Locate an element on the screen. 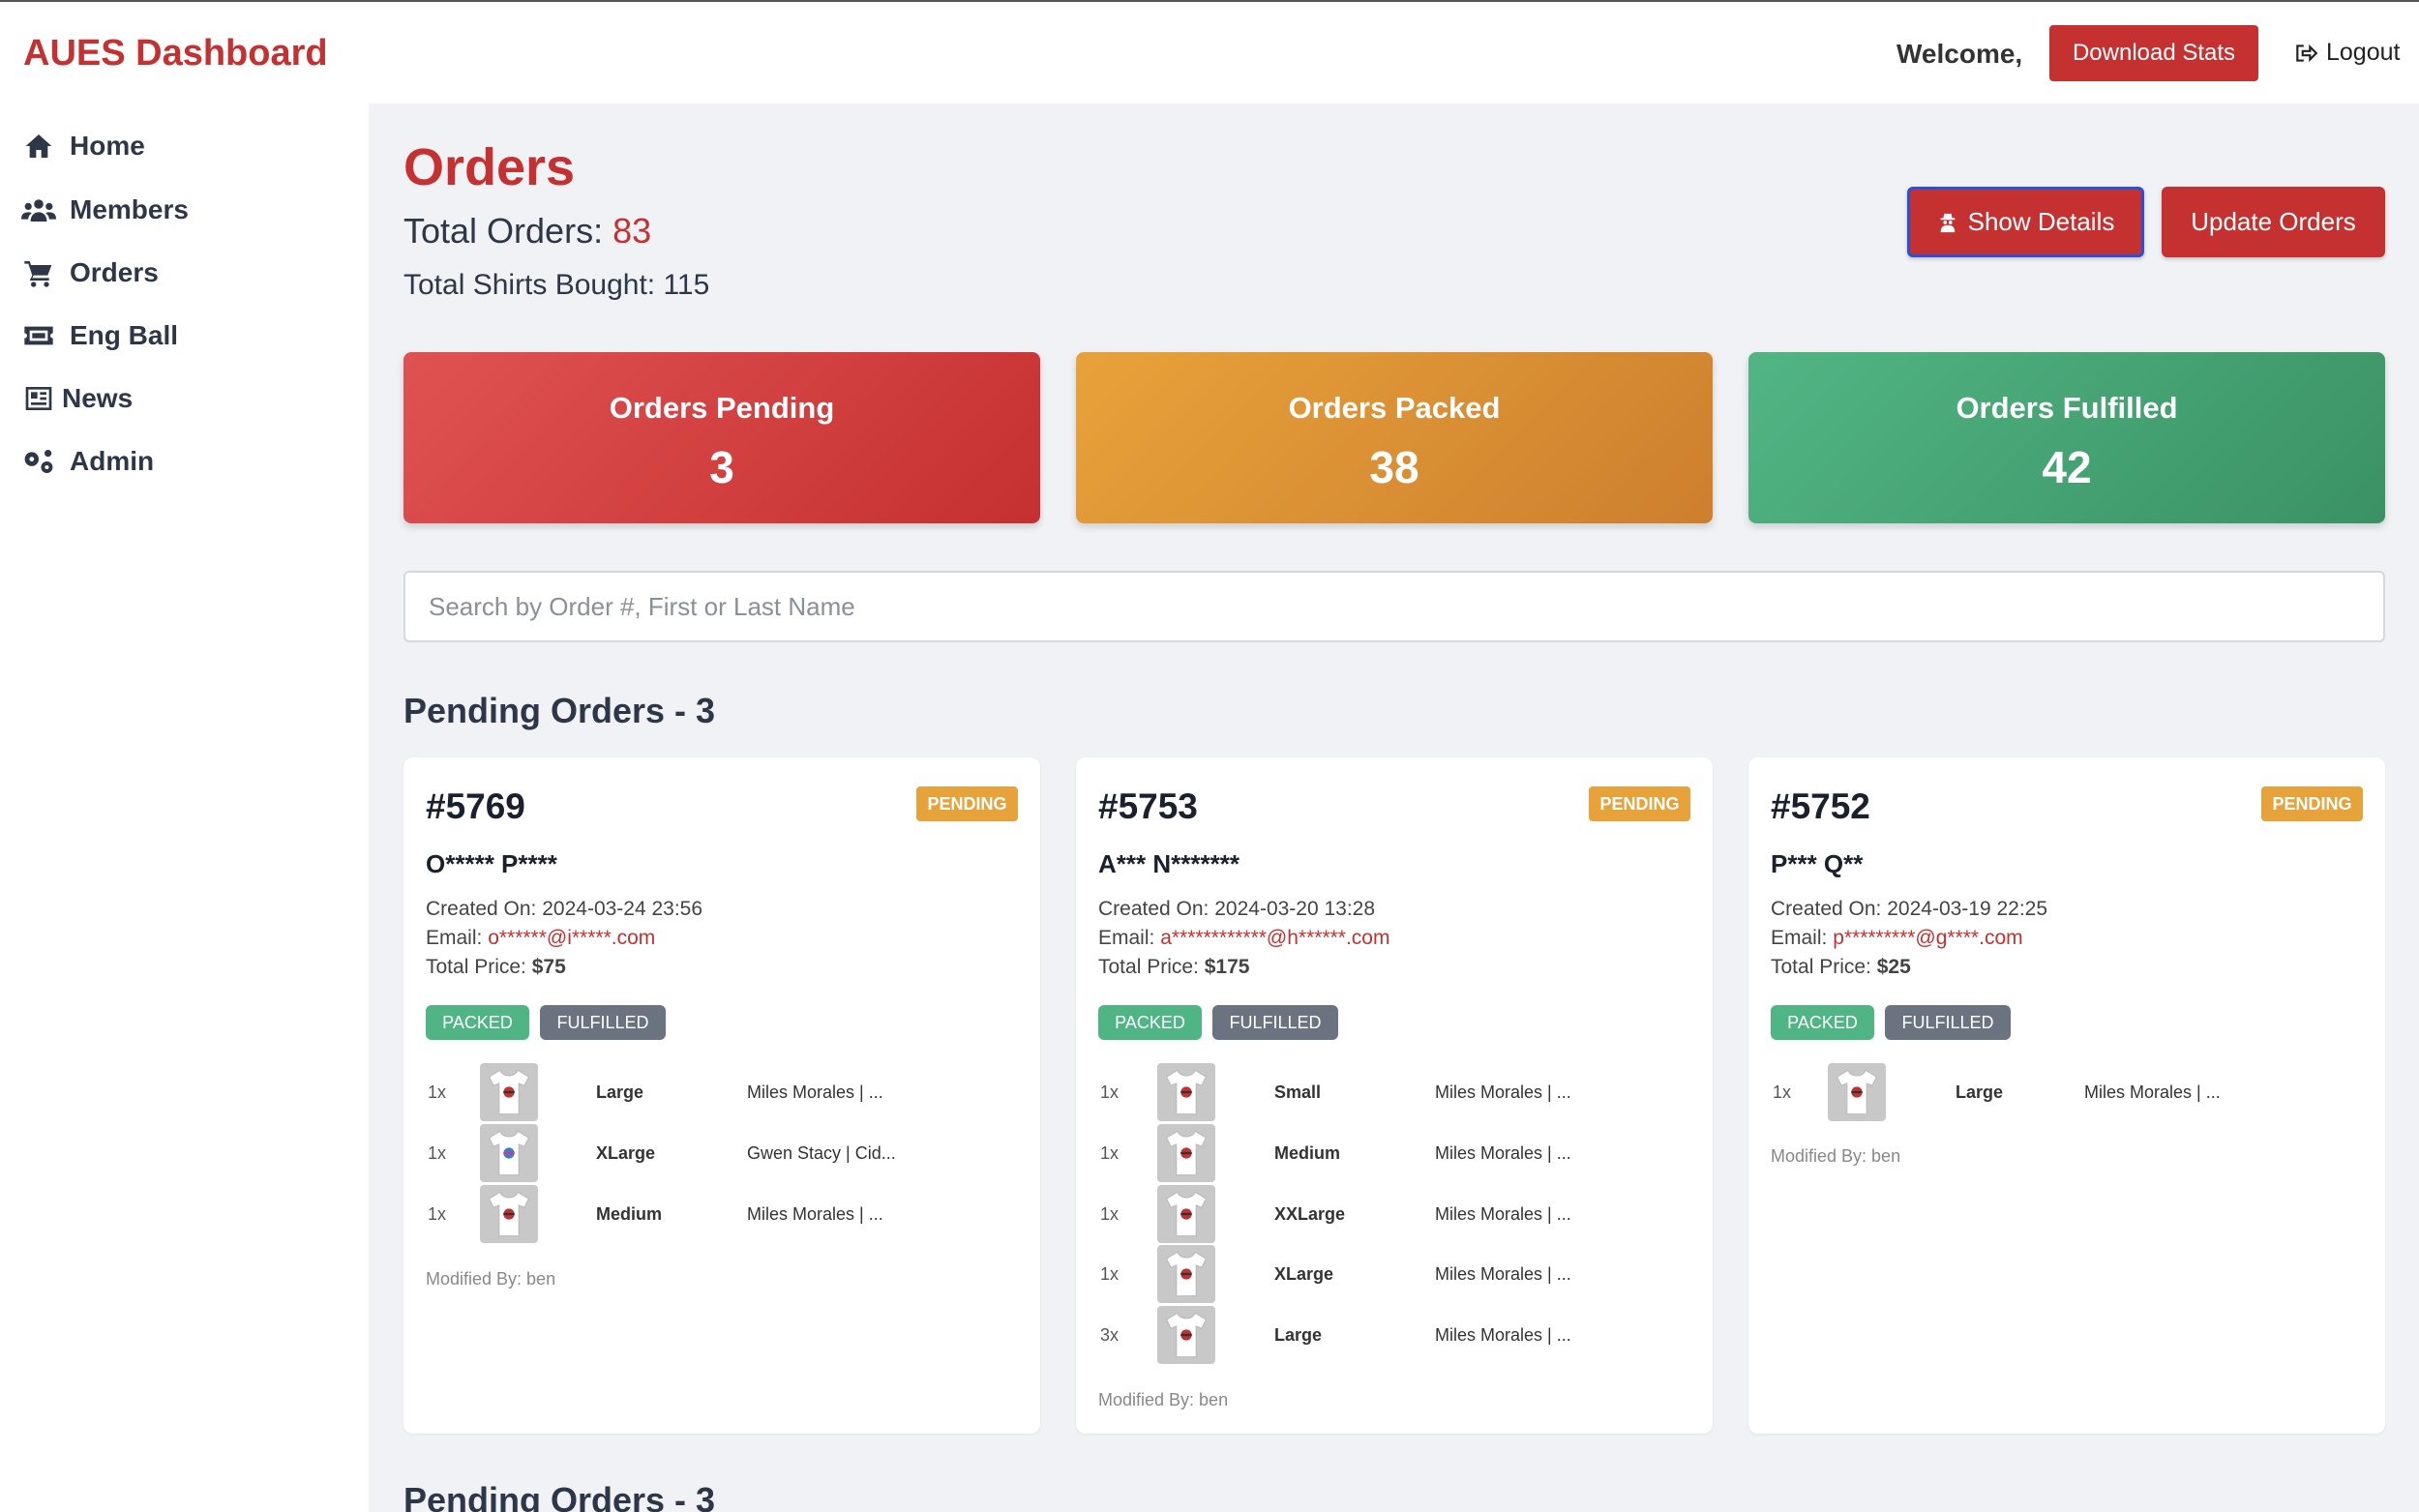  email: Email: a************@h******.com is located at coordinates (1243, 939).